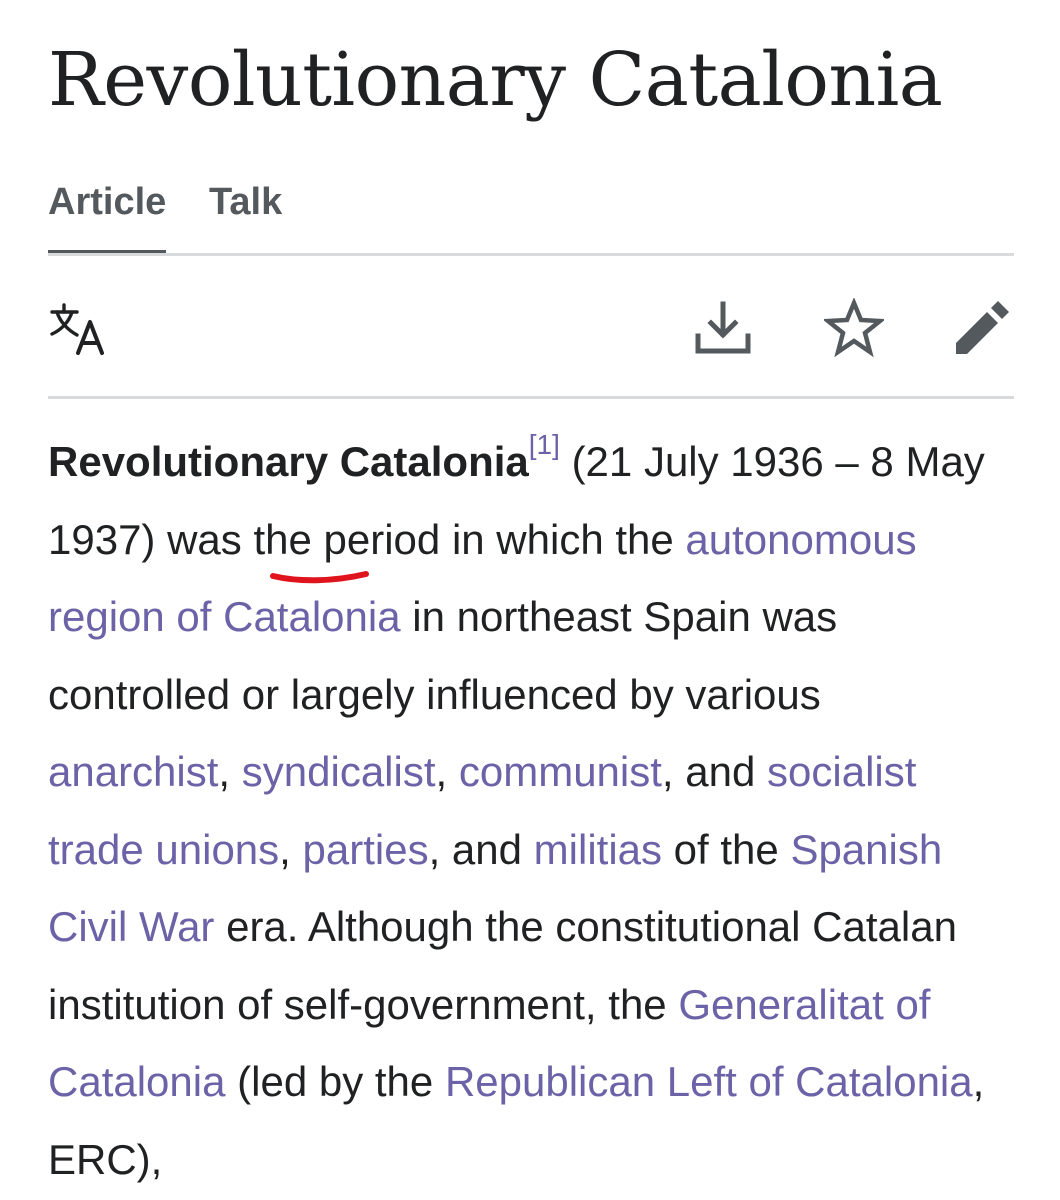 The height and width of the screenshot is (1200, 1060). I want to click on link-parties: parties, so click(366, 849).